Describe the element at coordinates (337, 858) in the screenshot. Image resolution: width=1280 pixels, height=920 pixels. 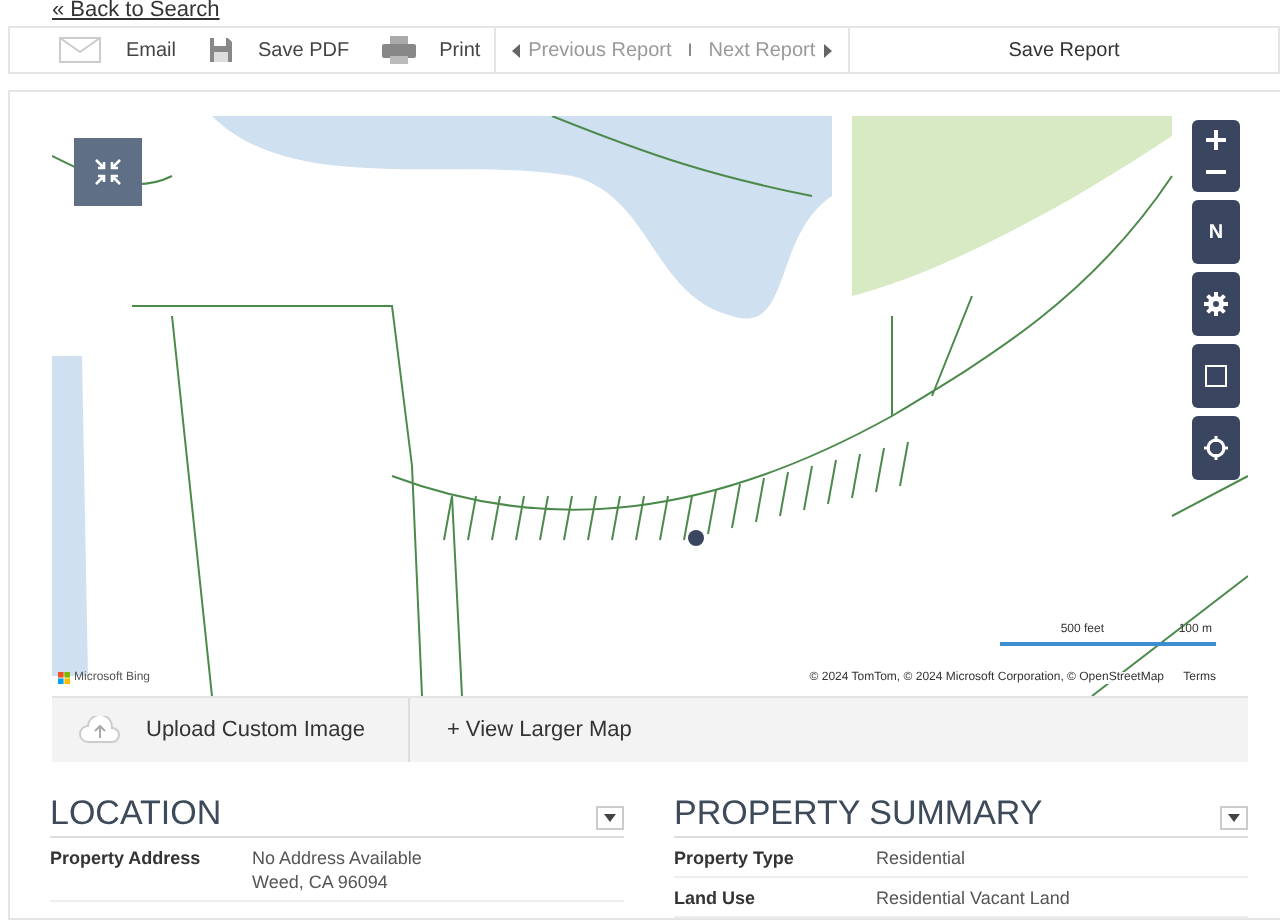
I see `field-value: No Address Available` at that location.